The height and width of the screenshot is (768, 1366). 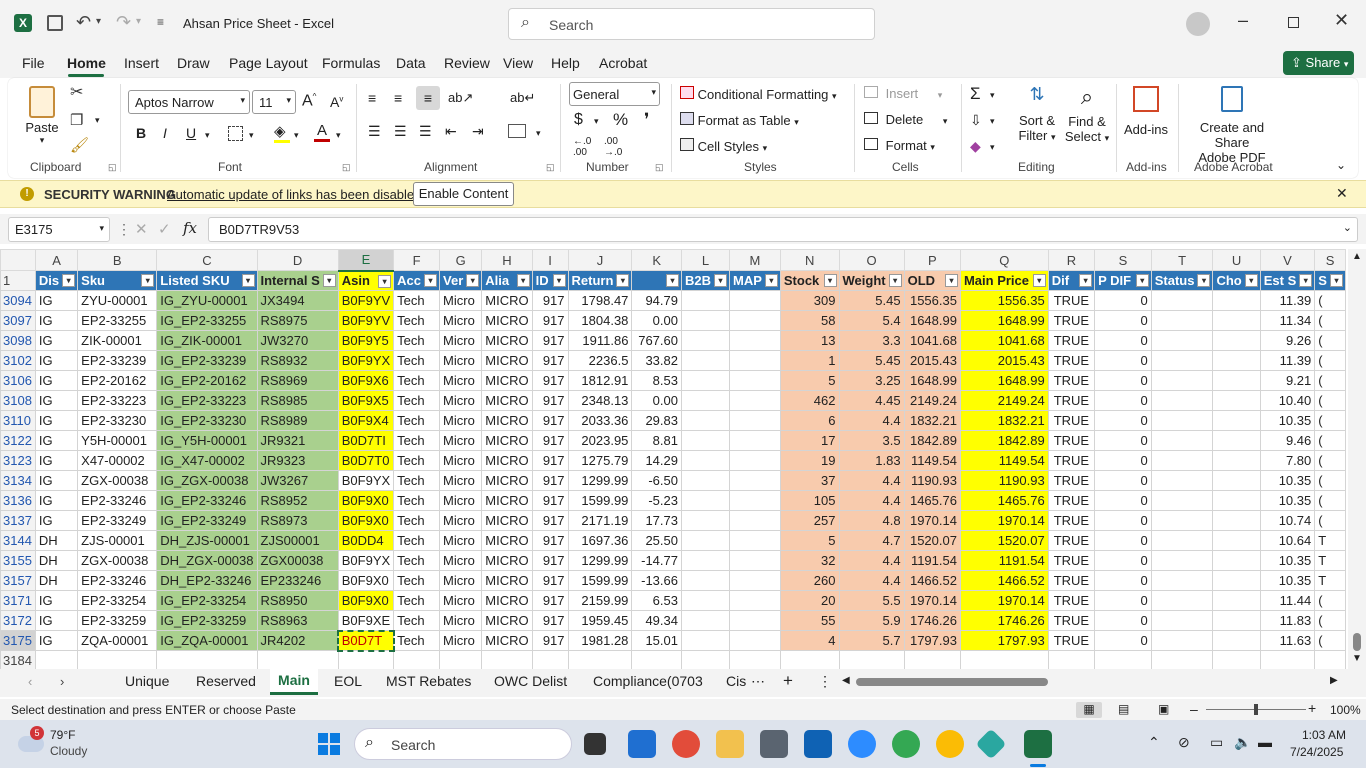 What do you see at coordinates (932, 540) in the screenshot?
I see `cell: 1520.07` at bounding box center [932, 540].